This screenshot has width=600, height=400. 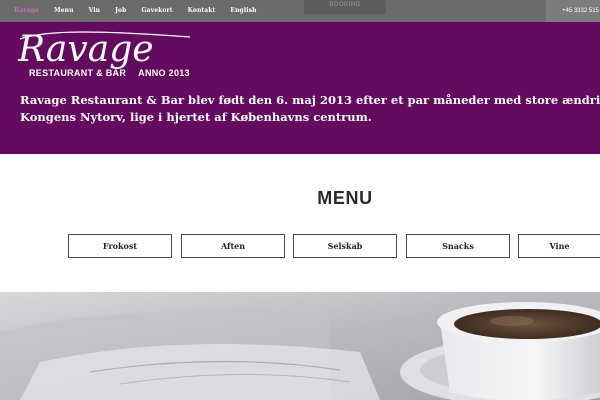 I want to click on nav-item-ravage: Ravage, so click(x=26, y=10).